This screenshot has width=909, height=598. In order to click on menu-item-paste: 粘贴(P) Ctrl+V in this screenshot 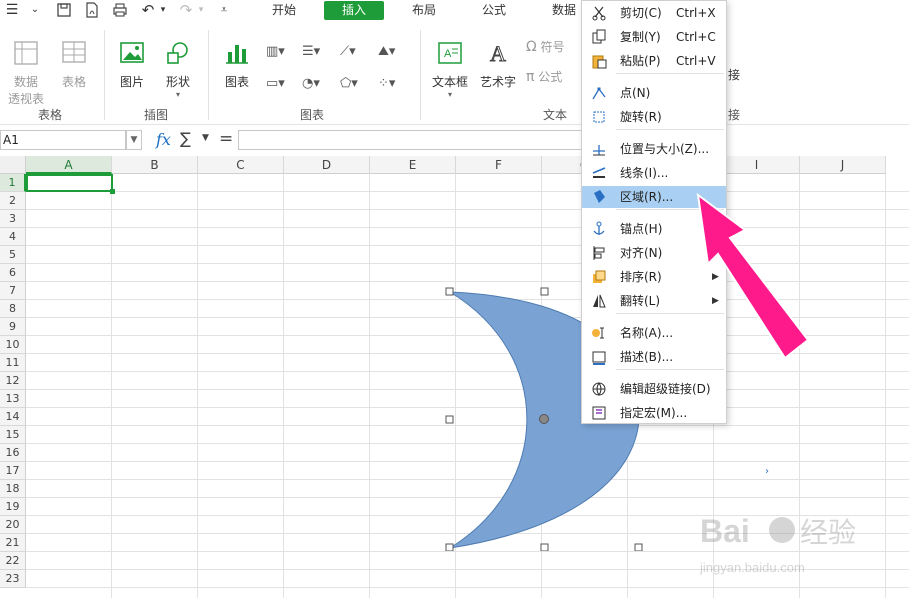, I will do `click(654, 61)`.